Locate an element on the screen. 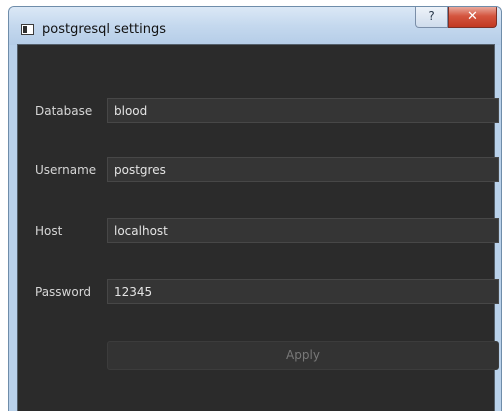 This screenshot has width=502, height=411. database-label: Database is located at coordinates (64, 111).